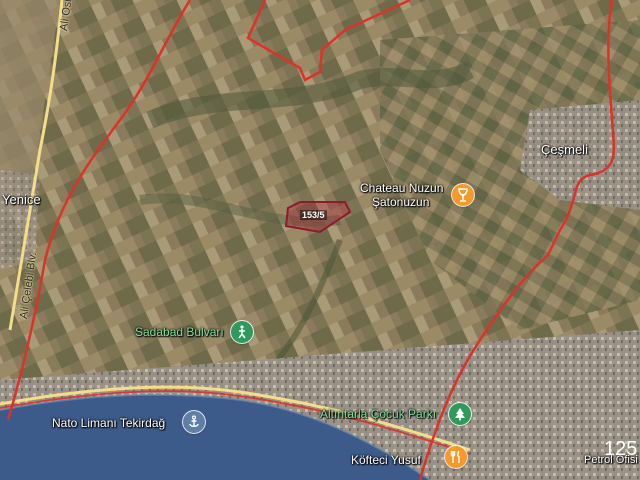 The width and height of the screenshot is (640, 480). Describe the element at coordinates (460, 414) in the screenshot. I see `tree-icon` at that location.